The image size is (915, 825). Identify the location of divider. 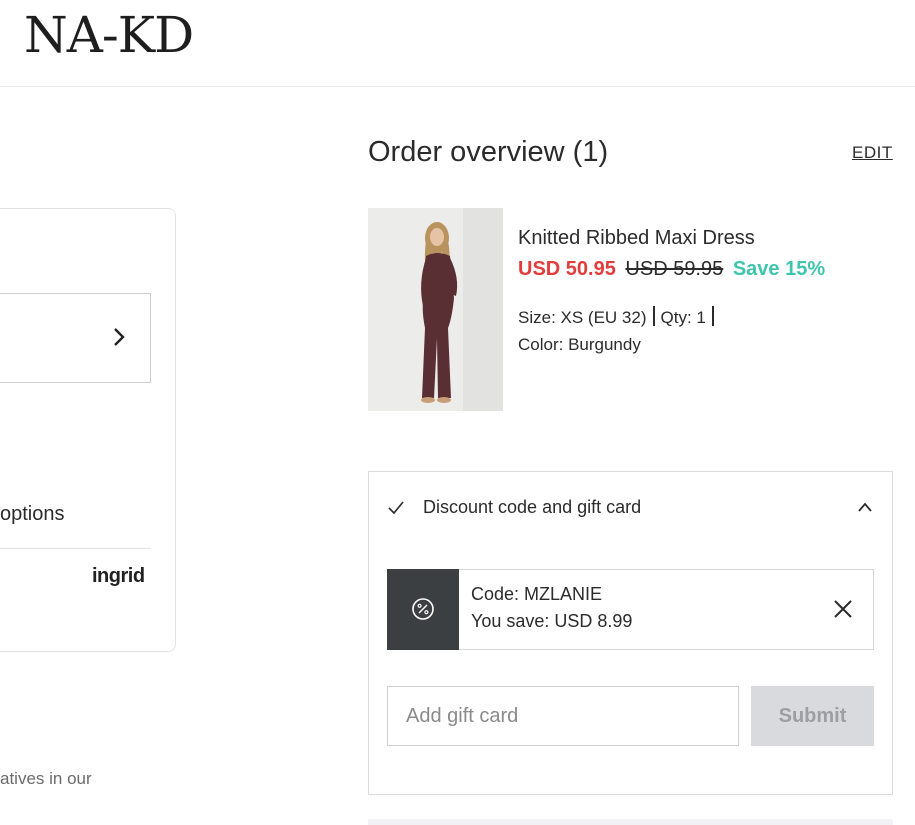
(75, 548).